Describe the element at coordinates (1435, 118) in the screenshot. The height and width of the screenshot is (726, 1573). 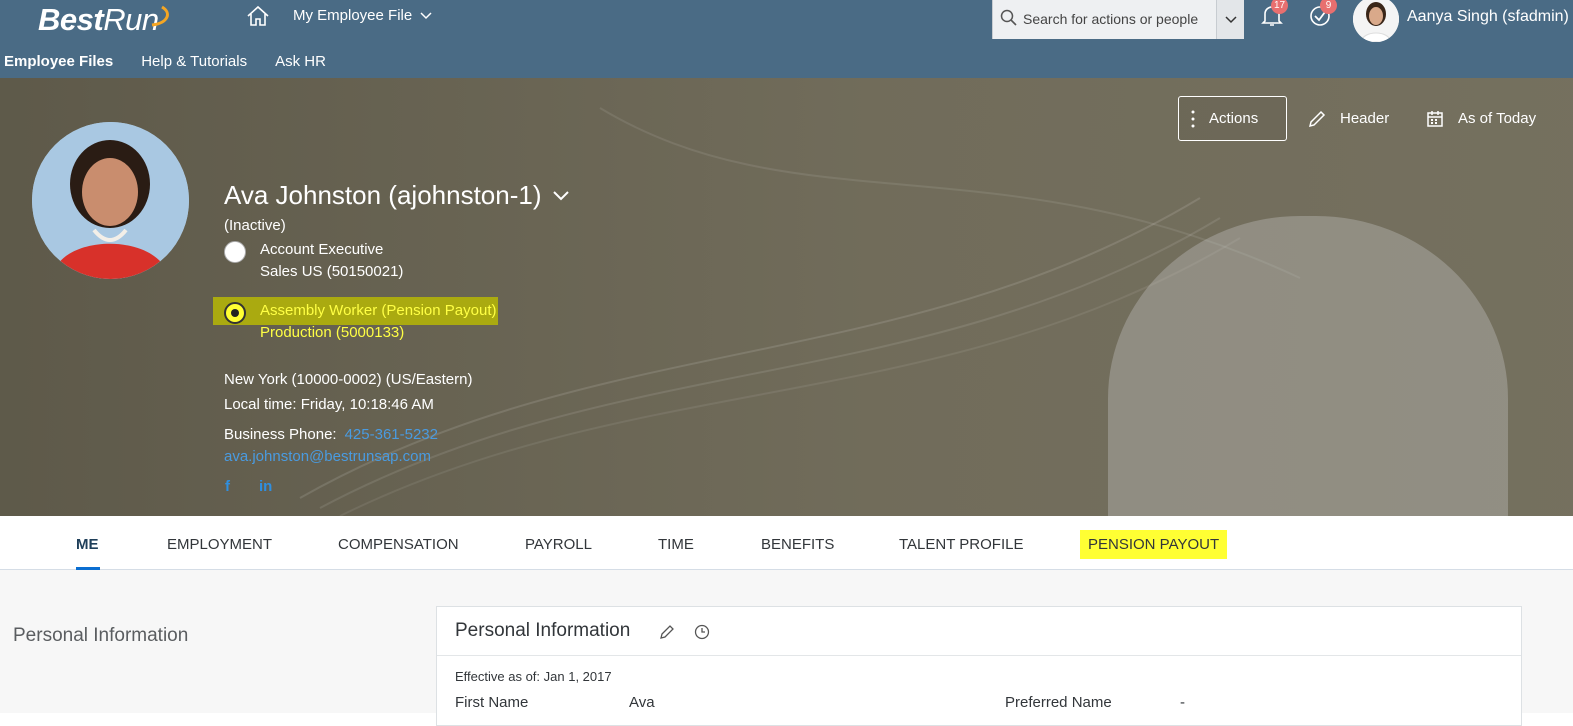
I see `calendar-icon` at that location.